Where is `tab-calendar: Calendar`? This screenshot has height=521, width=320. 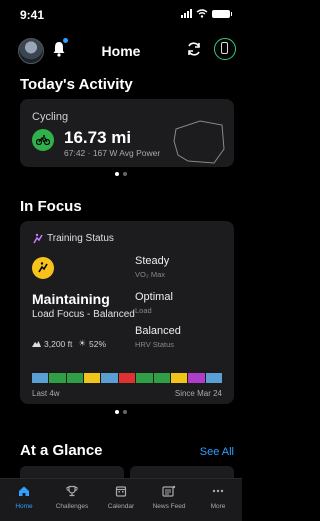 tab-calendar: Calendar is located at coordinates (121, 500).